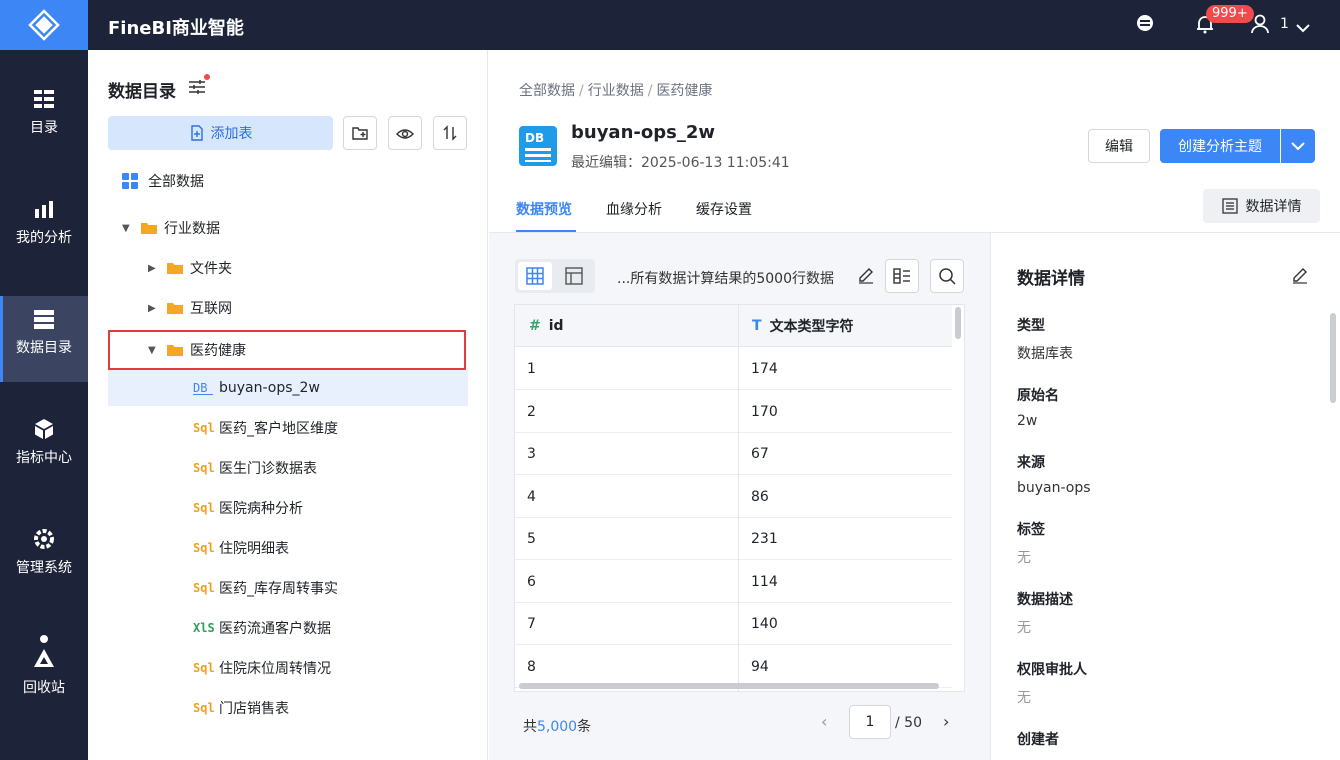 The width and height of the screenshot is (1340, 760). I want to click on cell-id: 1, so click(531, 369).